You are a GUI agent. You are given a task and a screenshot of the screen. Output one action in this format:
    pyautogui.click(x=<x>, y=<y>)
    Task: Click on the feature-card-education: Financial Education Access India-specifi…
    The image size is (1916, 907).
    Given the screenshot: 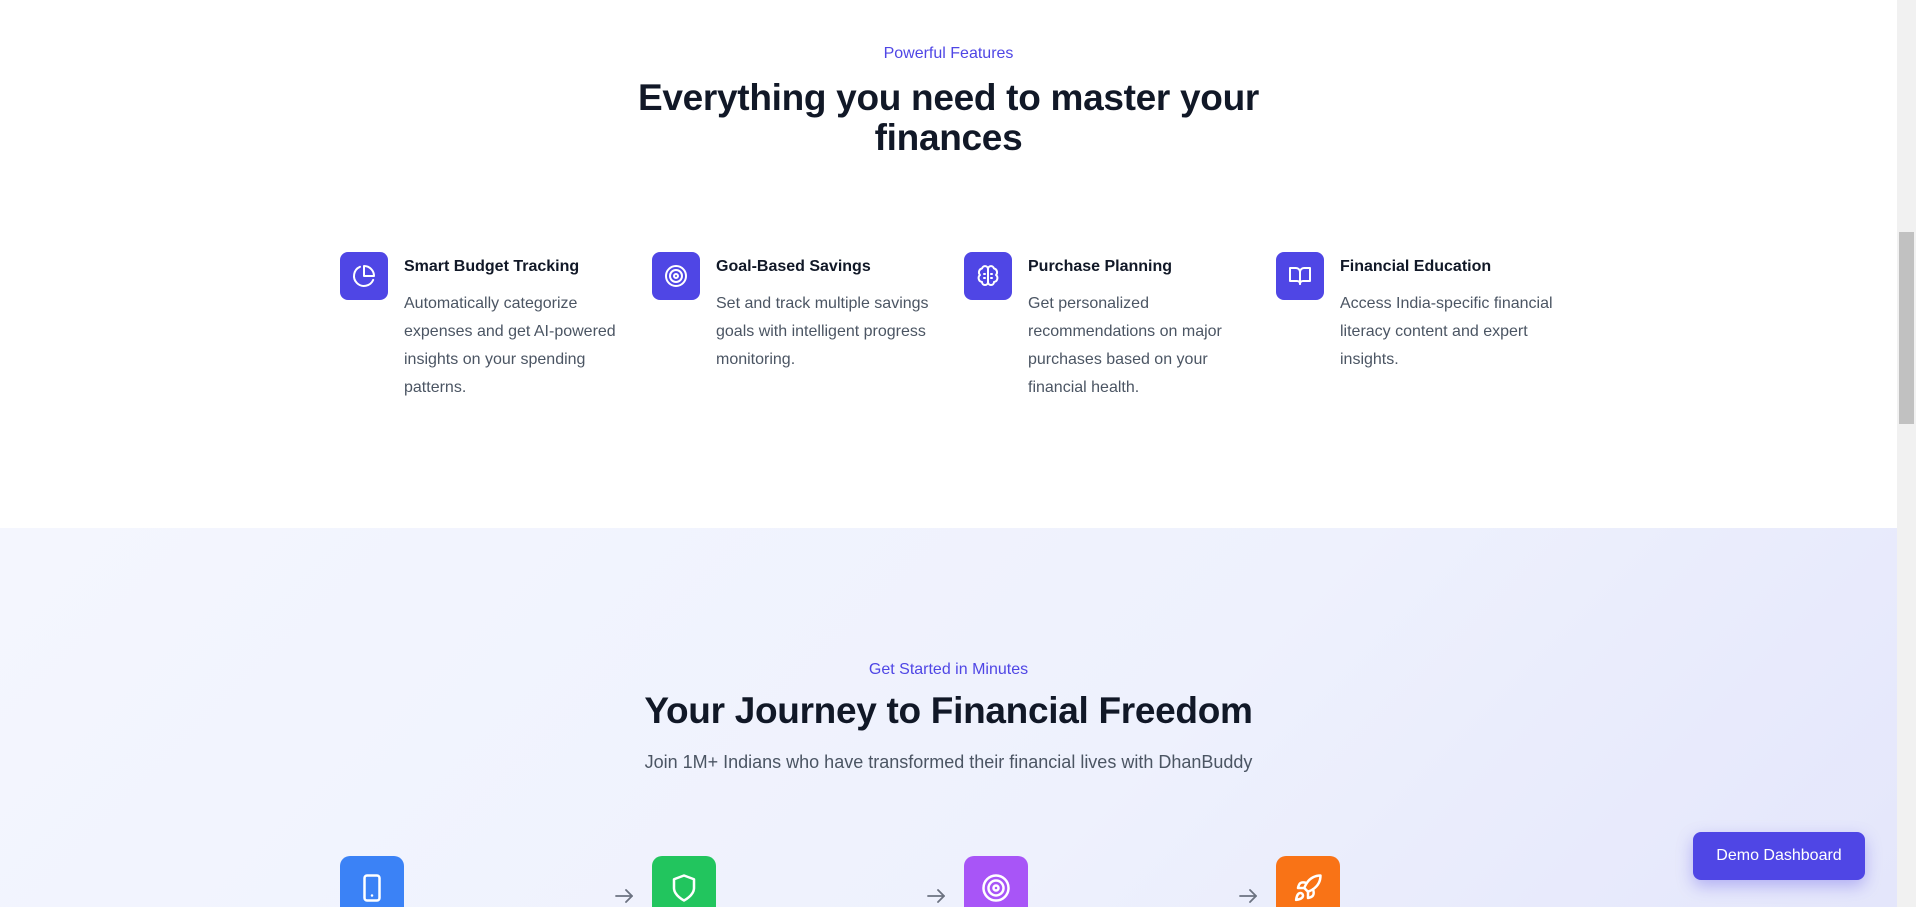 What is the action you would take?
    pyautogui.click(x=1426, y=332)
    